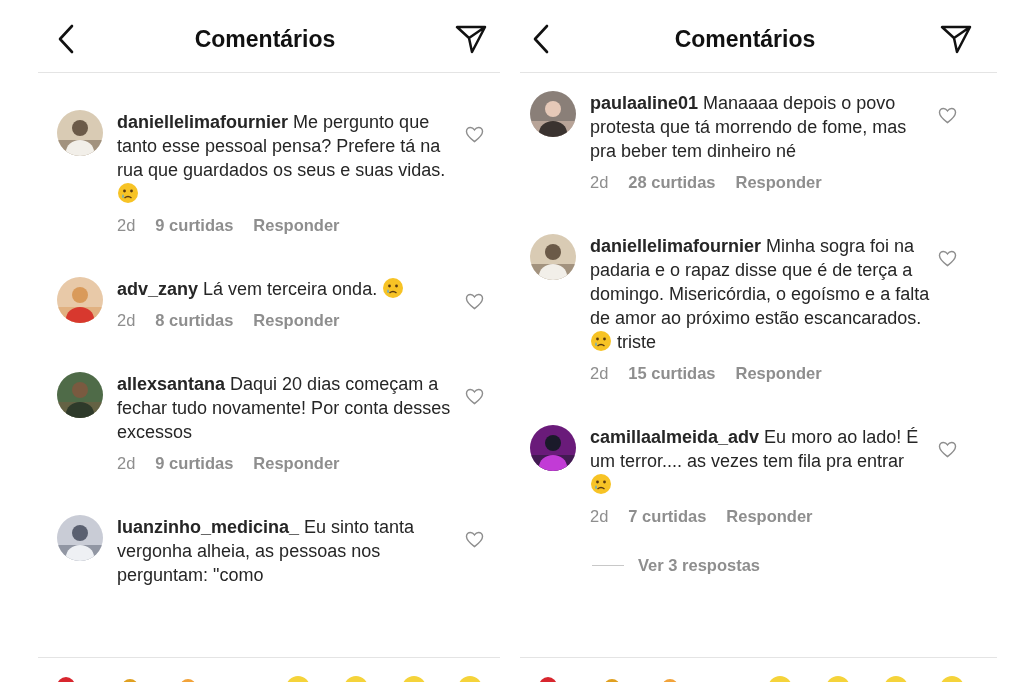  Describe the element at coordinates (699, 565) in the screenshot. I see `view-replies-link: Ver 3 respostas` at that location.